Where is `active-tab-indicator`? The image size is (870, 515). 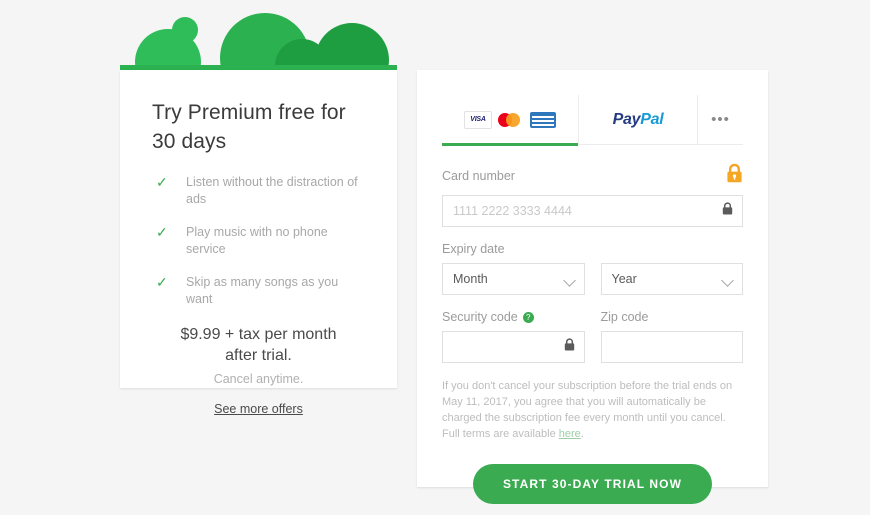 active-tab-indicator is located at coordinates (510, 144).